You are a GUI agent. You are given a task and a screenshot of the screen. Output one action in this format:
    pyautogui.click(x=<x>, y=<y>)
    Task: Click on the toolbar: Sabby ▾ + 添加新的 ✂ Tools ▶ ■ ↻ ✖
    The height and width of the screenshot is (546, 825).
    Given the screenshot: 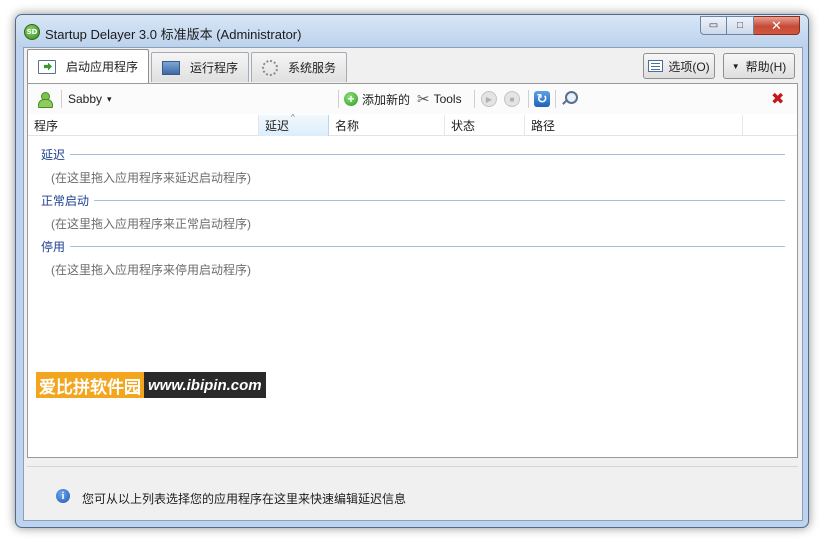 What is the action you would take?
    pyautogui.click(x=412, y=99)
    